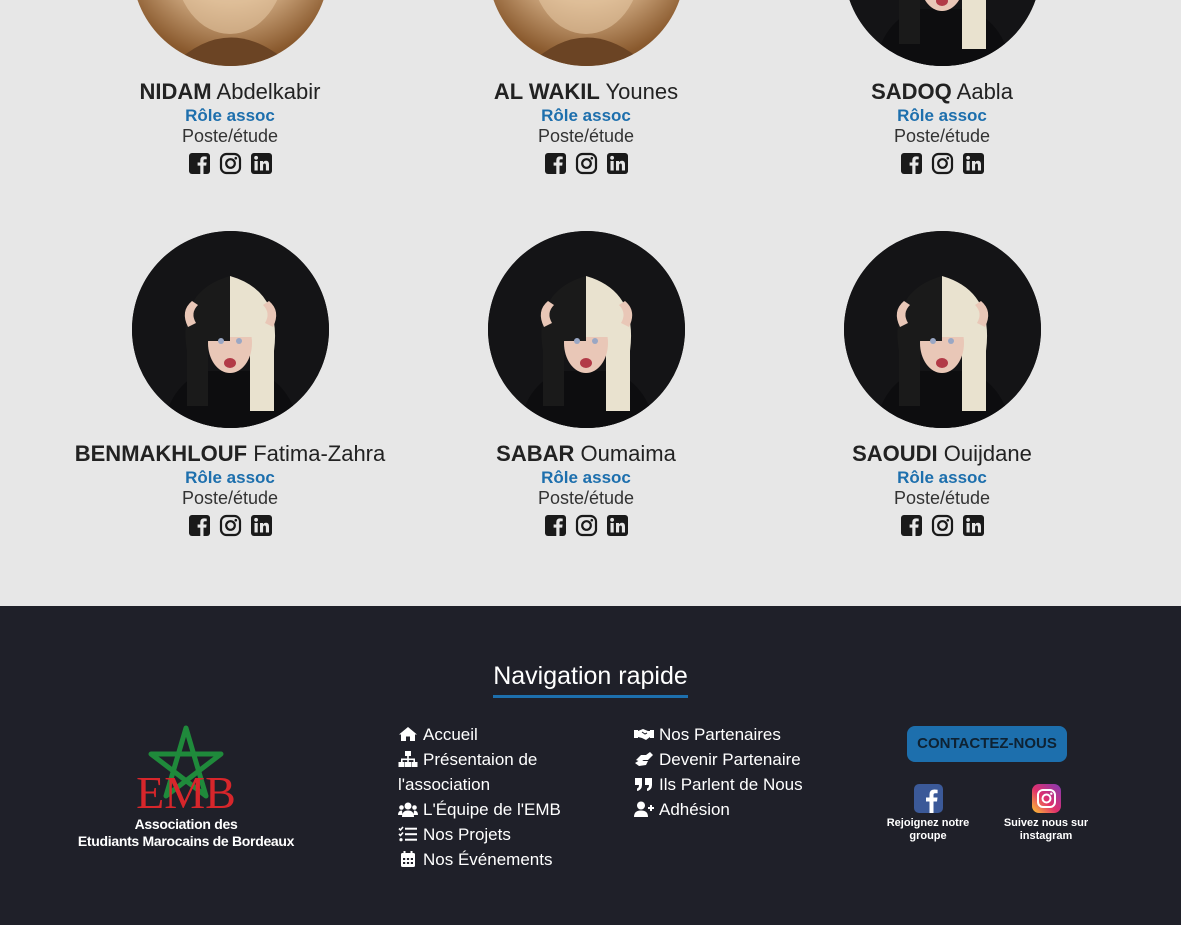  I want to click on instagram-label: Suivez nous sur instagram, so click(1046, 829).